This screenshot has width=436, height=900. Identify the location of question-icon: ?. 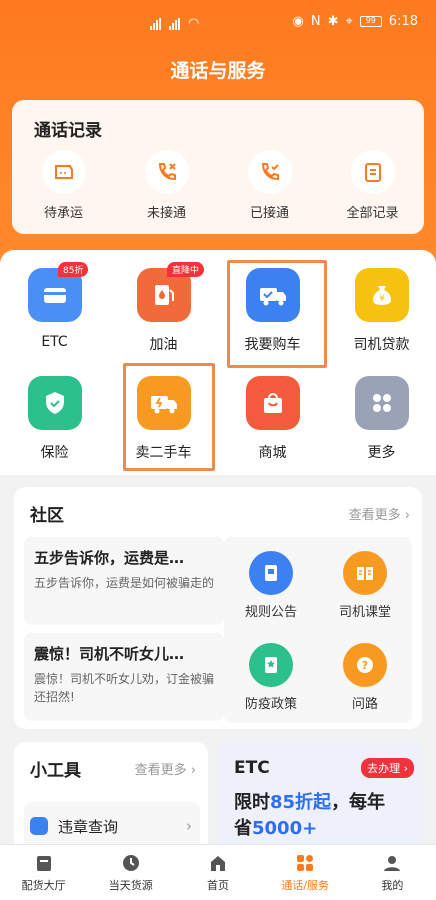
(365, 665).